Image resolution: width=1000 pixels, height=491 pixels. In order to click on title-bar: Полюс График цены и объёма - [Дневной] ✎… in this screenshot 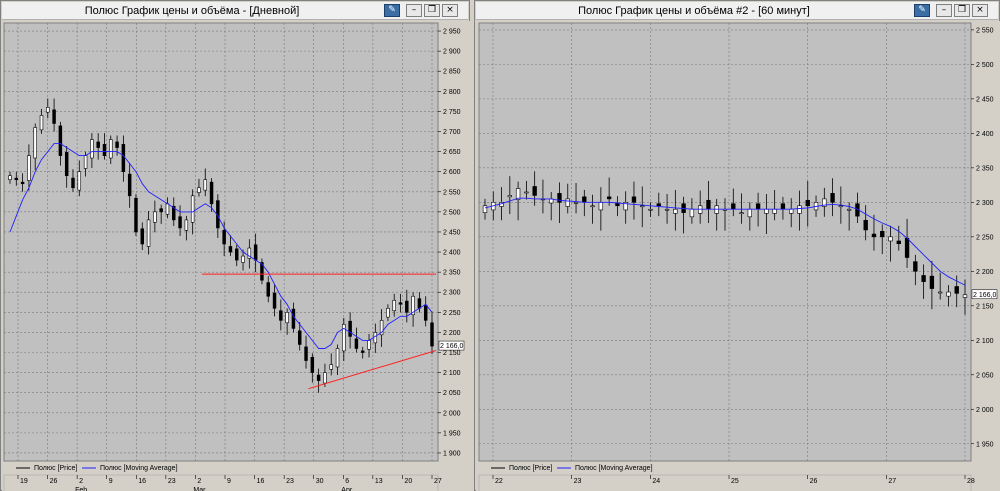, I will do `click(235, 11)`.